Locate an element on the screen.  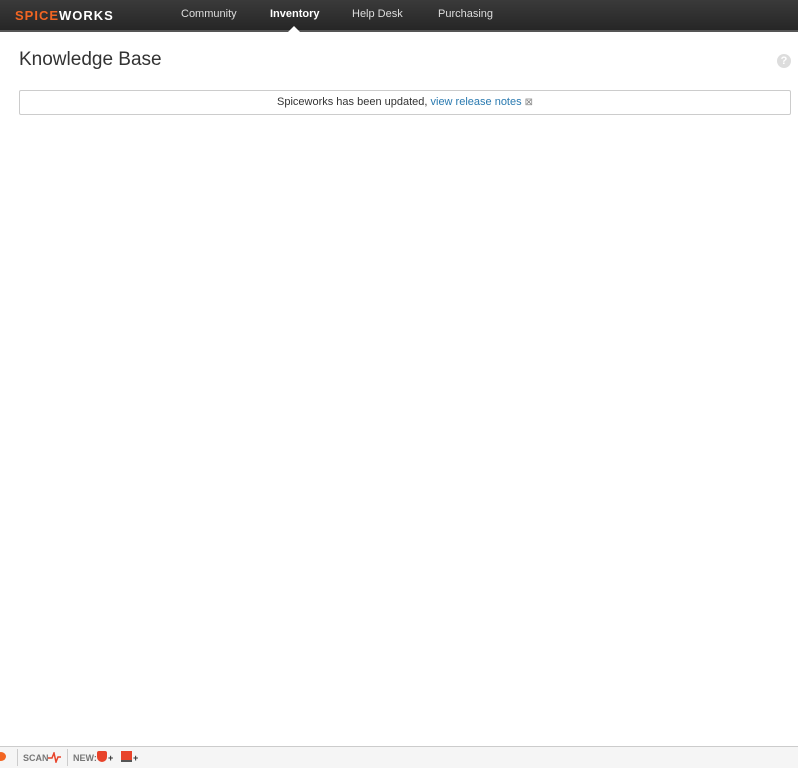
nav-purchasing: Purchasing is located at coordinates (465, 14).